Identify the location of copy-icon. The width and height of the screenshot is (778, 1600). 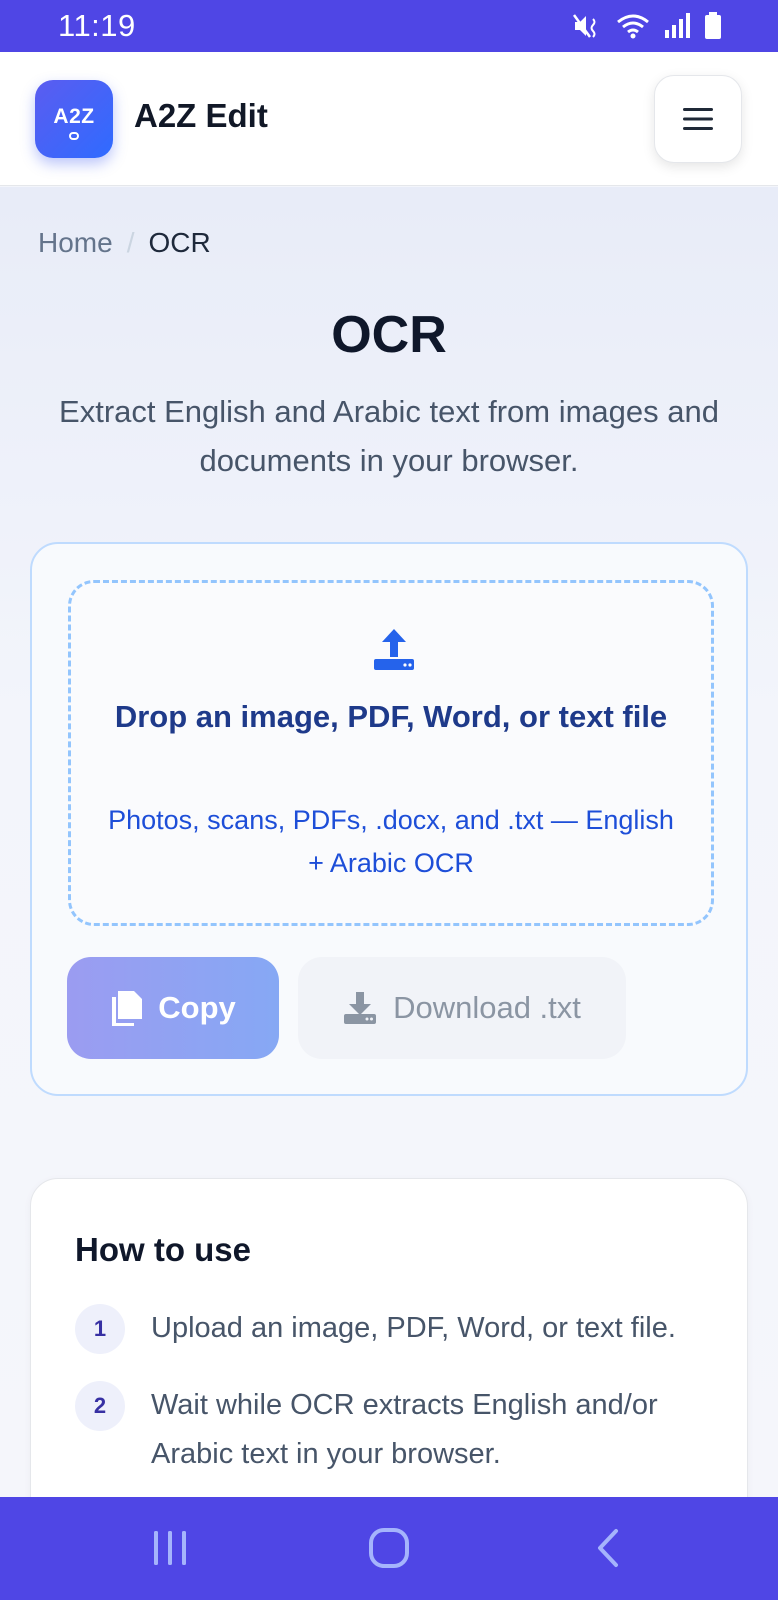
(127, 1008).